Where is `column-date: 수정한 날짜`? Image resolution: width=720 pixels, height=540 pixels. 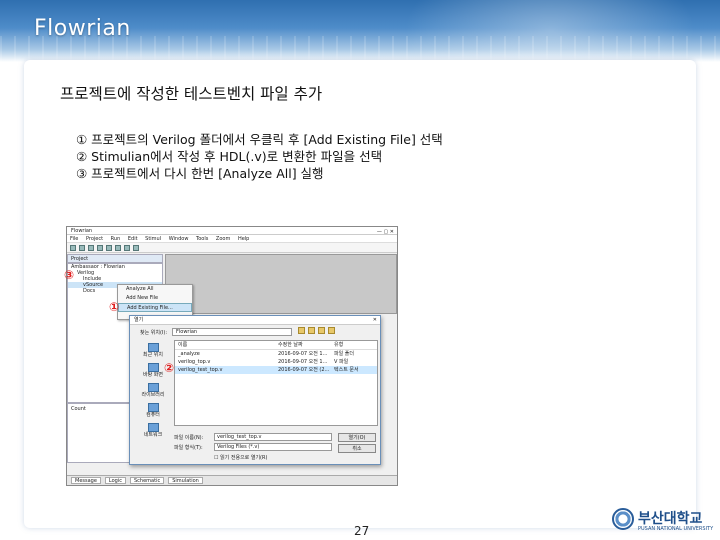 column-date: 수정한 날짜 is located at coordinates (306, 345).